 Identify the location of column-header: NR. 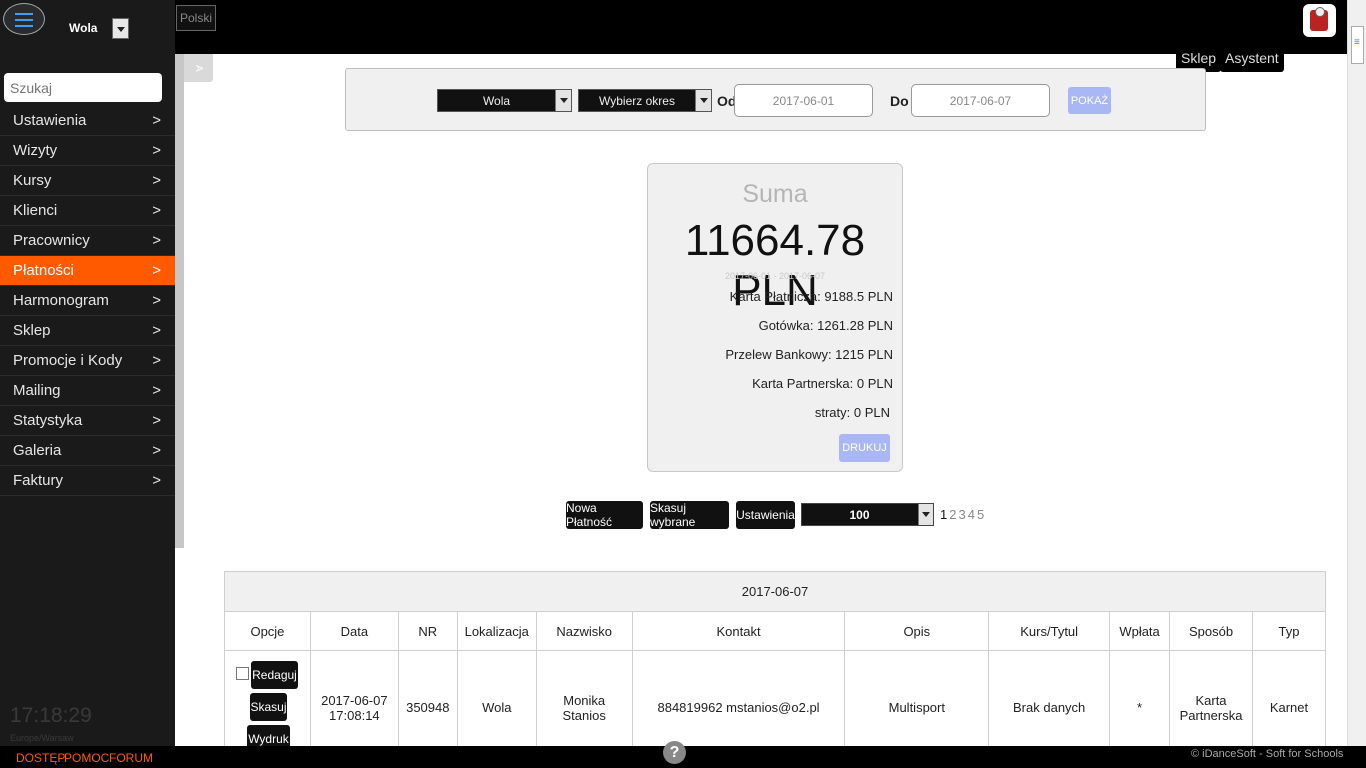
(427, 631).